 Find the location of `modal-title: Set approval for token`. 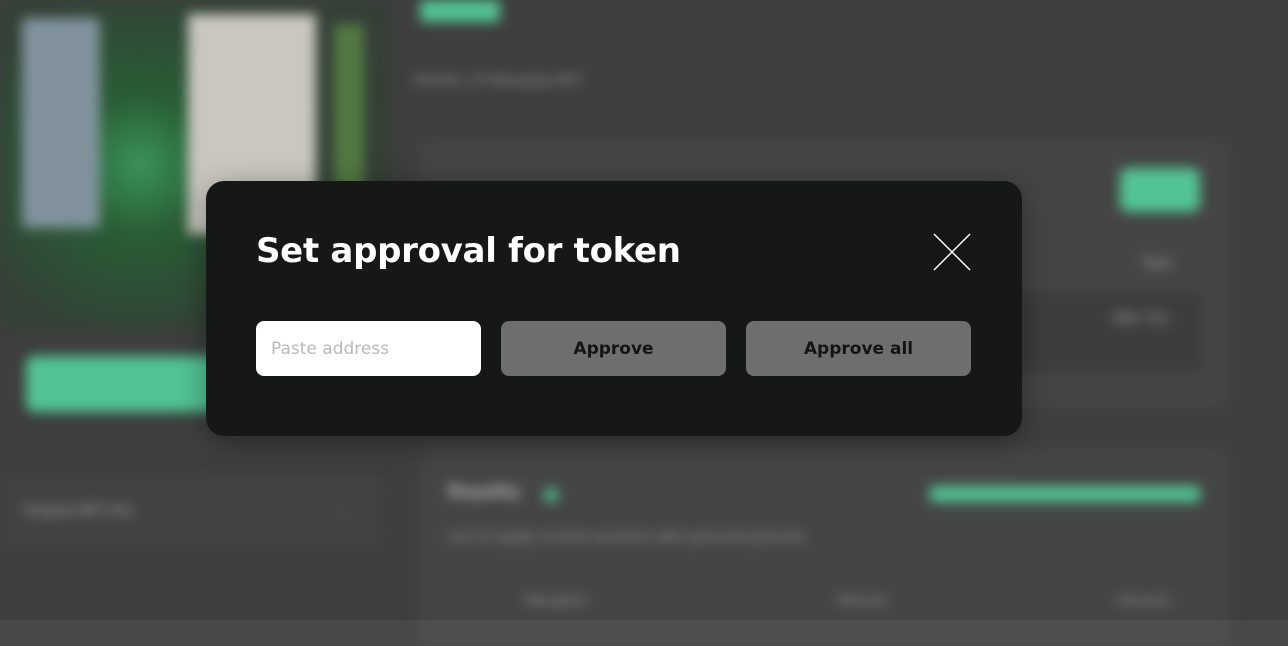

modal-title: Set approval for token is located at coordinates (468, 251).